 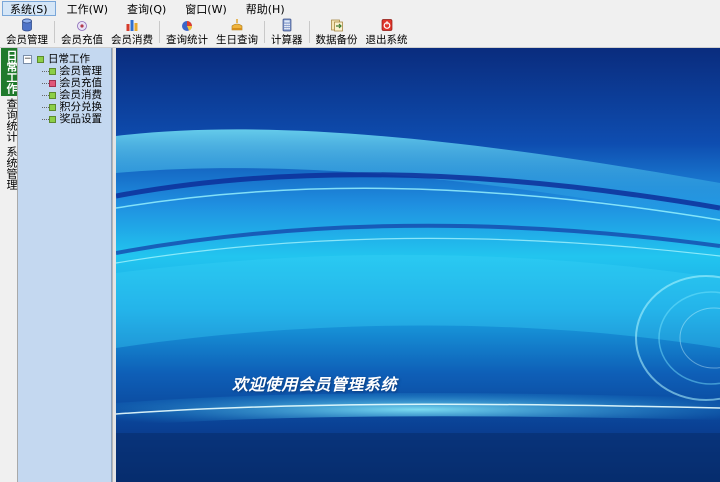 I want to click on cake-icon, so click(x=237, y=25).